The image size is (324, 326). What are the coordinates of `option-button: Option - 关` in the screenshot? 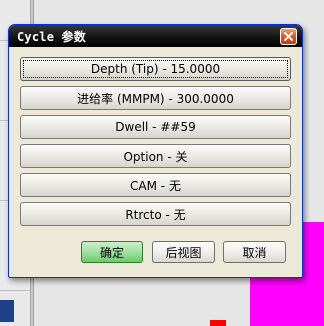 It's located at (155, 156).